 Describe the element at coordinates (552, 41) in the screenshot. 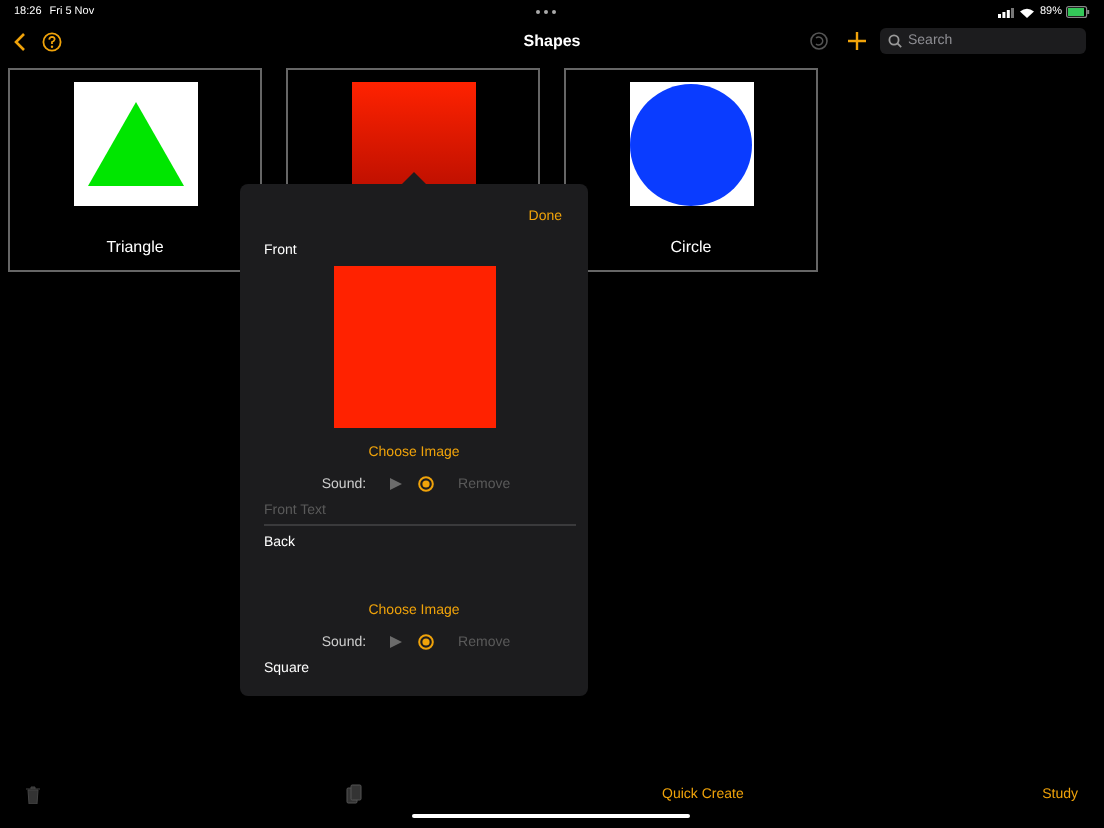

I see `window-title: Shapes` at that location.